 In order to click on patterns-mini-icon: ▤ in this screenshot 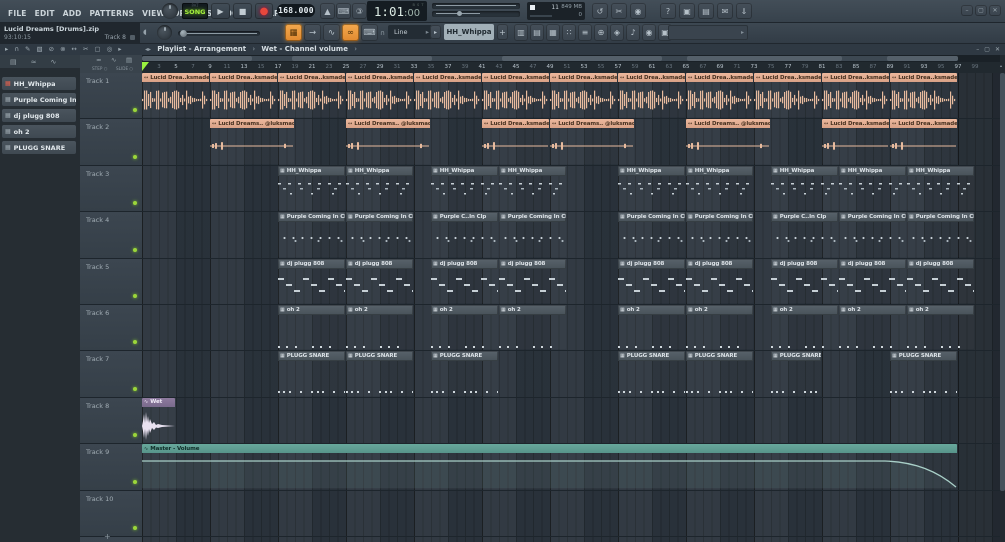, I will do `click(129, 60)`.